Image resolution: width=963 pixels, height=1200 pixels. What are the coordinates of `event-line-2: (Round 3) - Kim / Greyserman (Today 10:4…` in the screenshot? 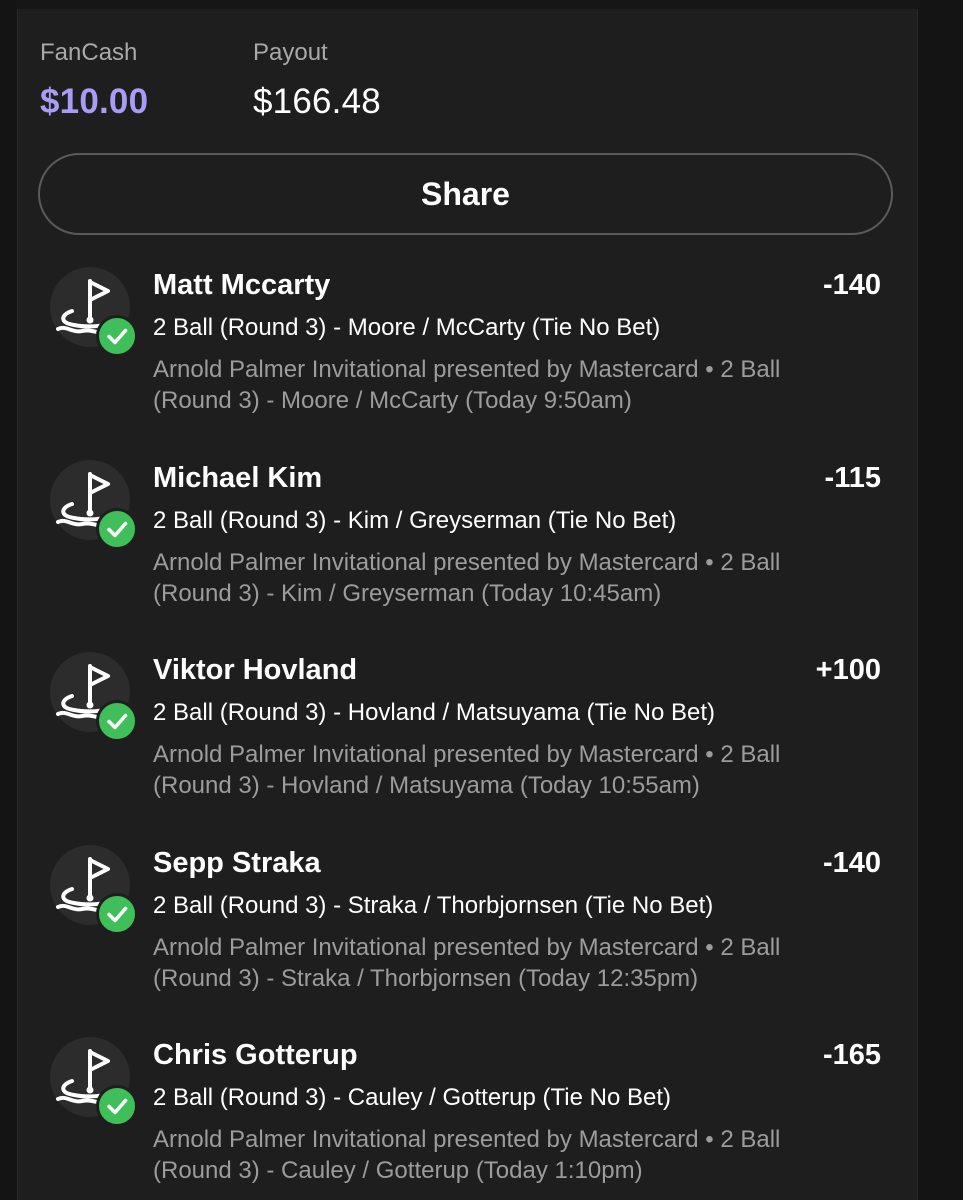 It's located at (407, 593).